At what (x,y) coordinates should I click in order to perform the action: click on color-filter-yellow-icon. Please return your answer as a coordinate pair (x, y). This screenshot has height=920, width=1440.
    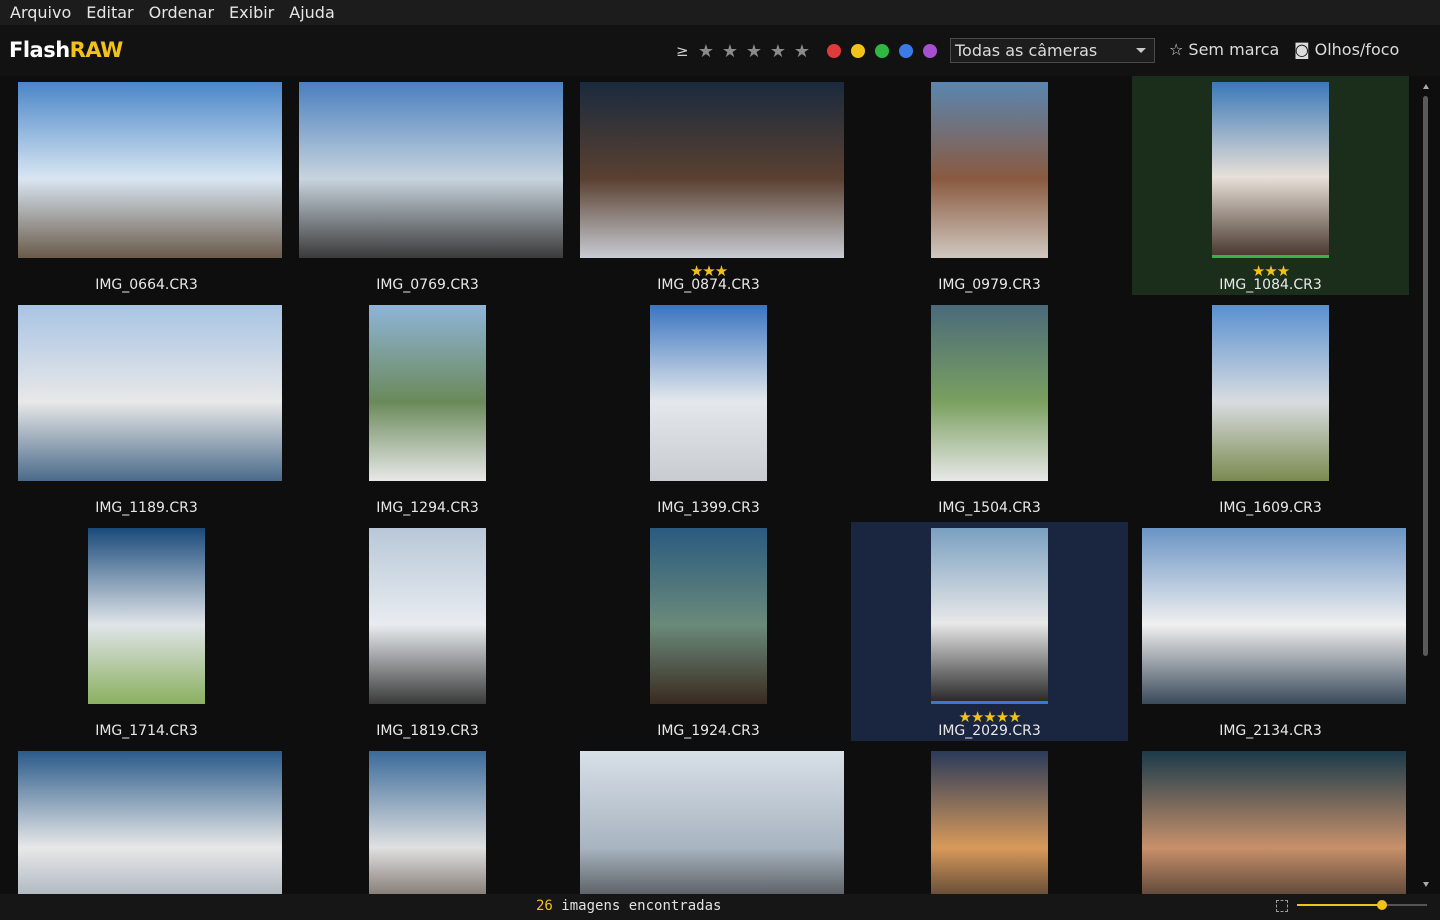
    Looking at the image, I should click on (858, 51).